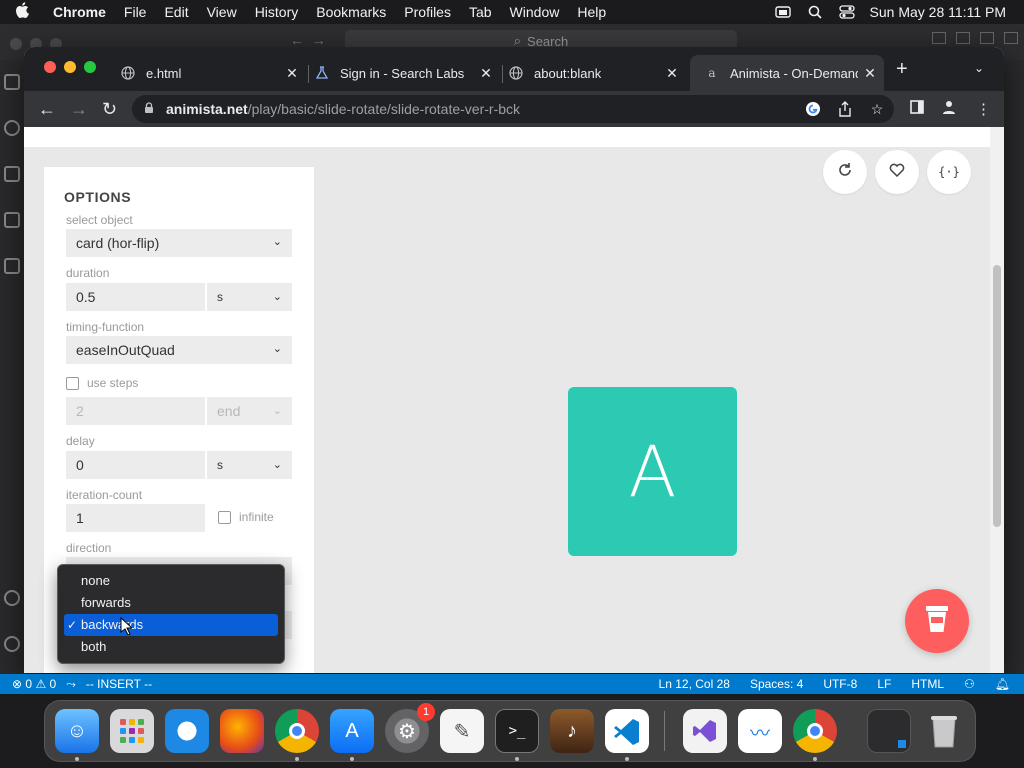 Image resolution: width=1024 pixels, height=768 pixels. I want to click on broadcast-icon: ⚇, so click(969, 684).